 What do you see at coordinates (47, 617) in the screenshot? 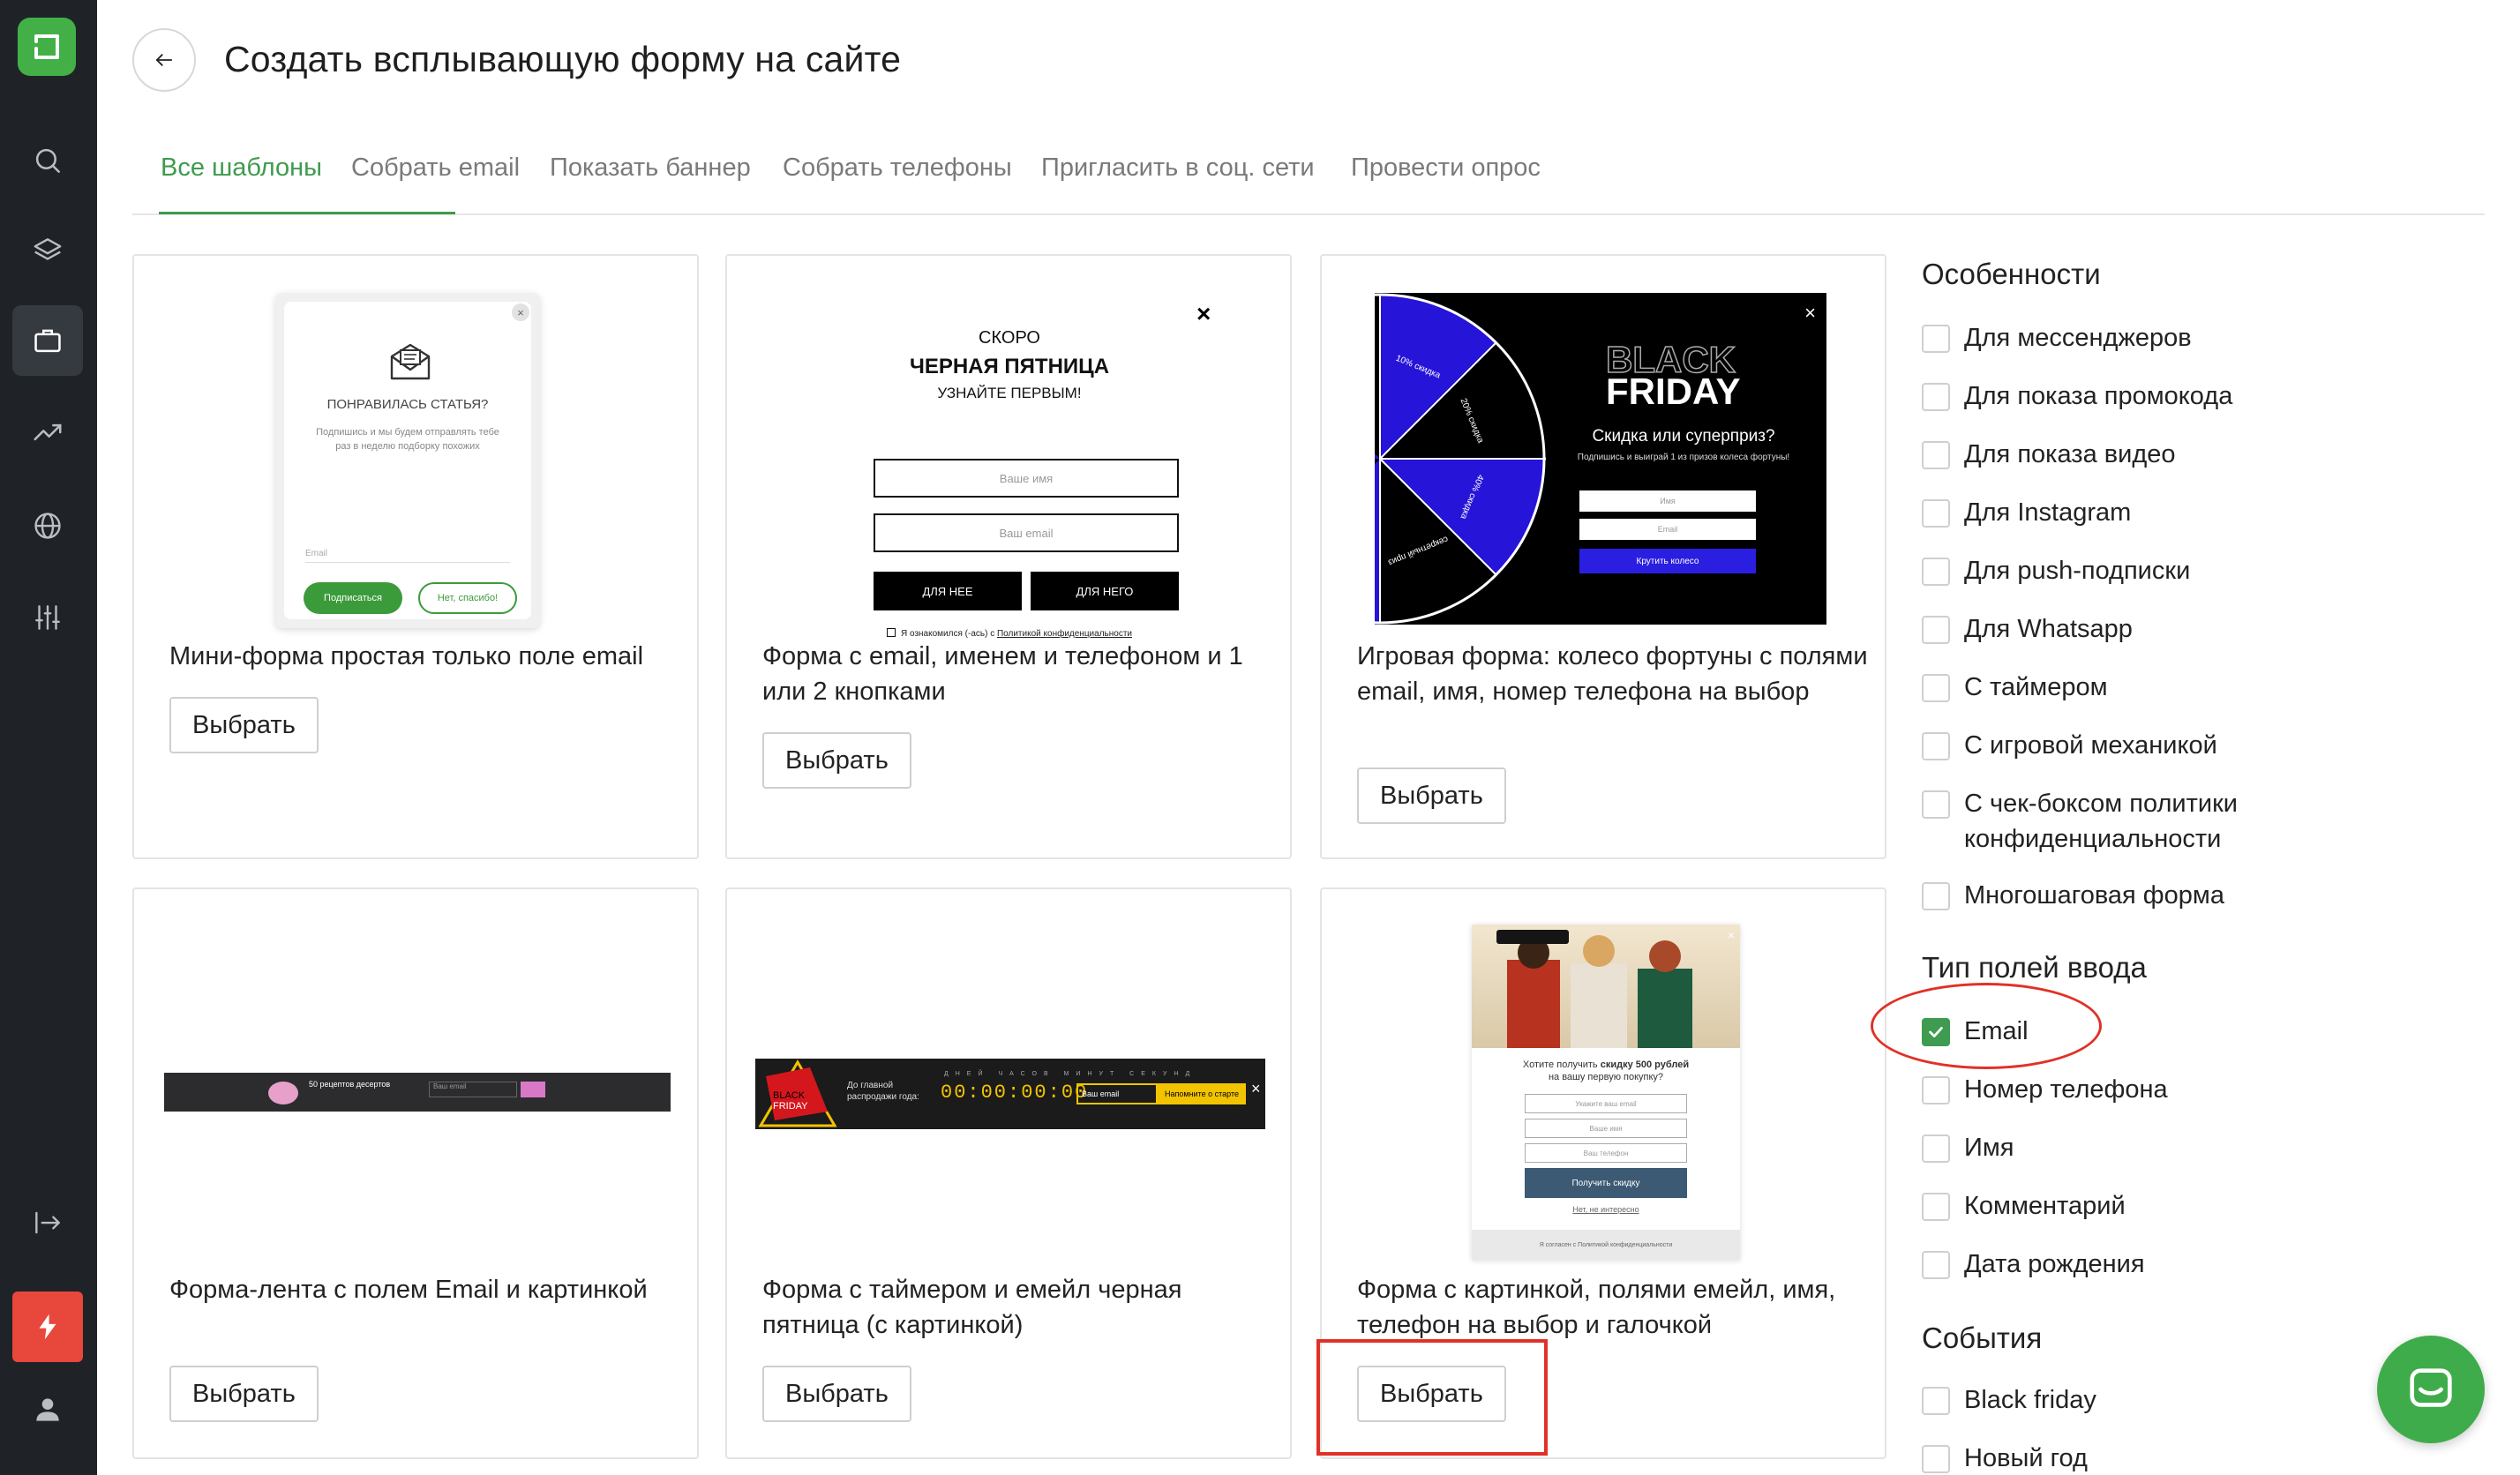
I see `settings-sliders-icon` at bounding box center [47, 617].